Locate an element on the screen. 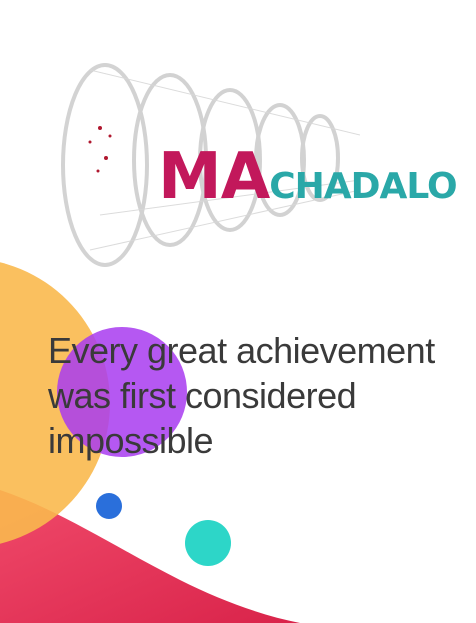  logo-text-small: CHADALO is located at coordinates (363, 186).